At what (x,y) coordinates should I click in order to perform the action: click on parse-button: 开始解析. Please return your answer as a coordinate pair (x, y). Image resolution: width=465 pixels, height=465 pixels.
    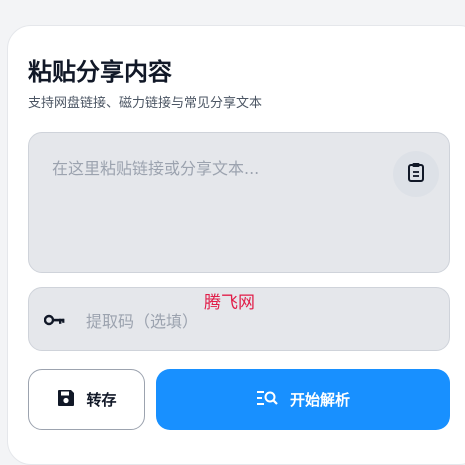
    Looking at the image, I should click on (303, 399).